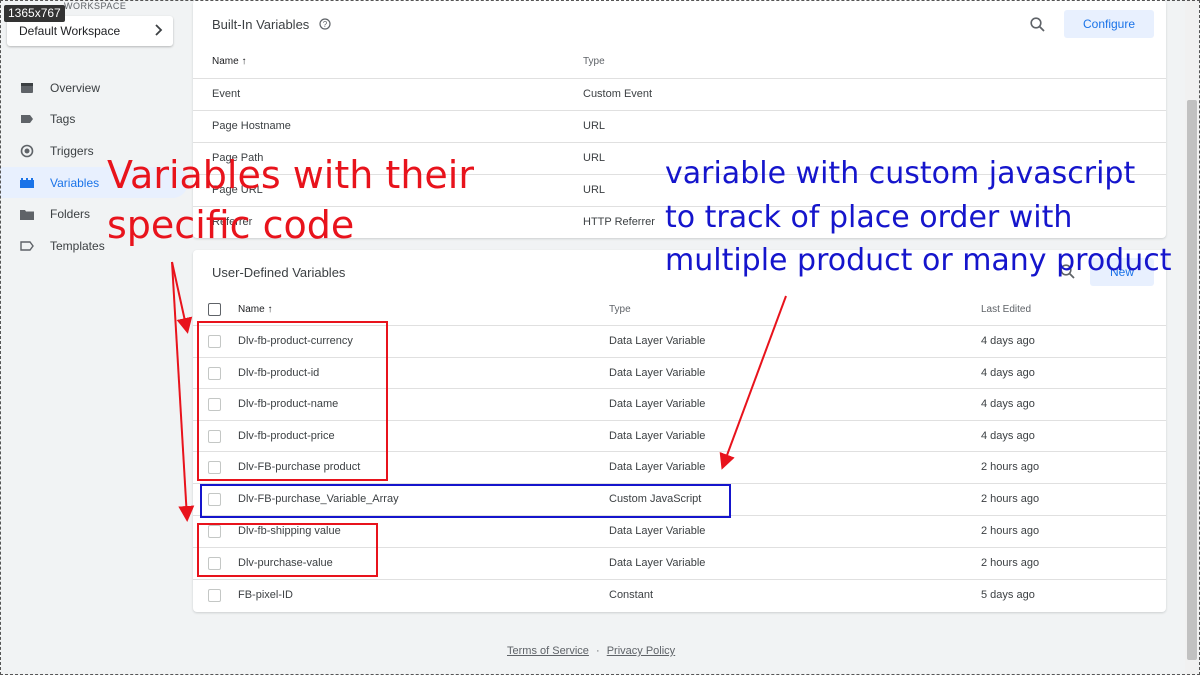 Image resolution: width=1200 pixels, height=675 pixels. I want to click on sidebar-item-label: Variables, so click(75, 182).